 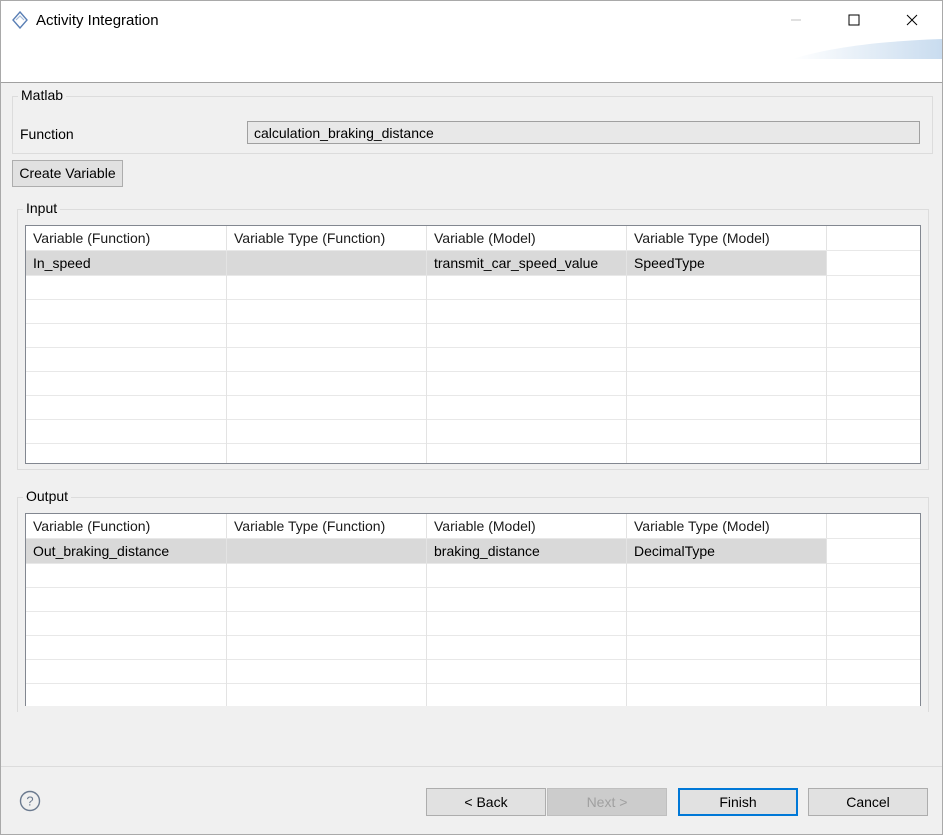 What do you see at coordinates (868, 802) in the screenshot?
I see `cancel-button: Cancel` at bounding box center [868, 802].